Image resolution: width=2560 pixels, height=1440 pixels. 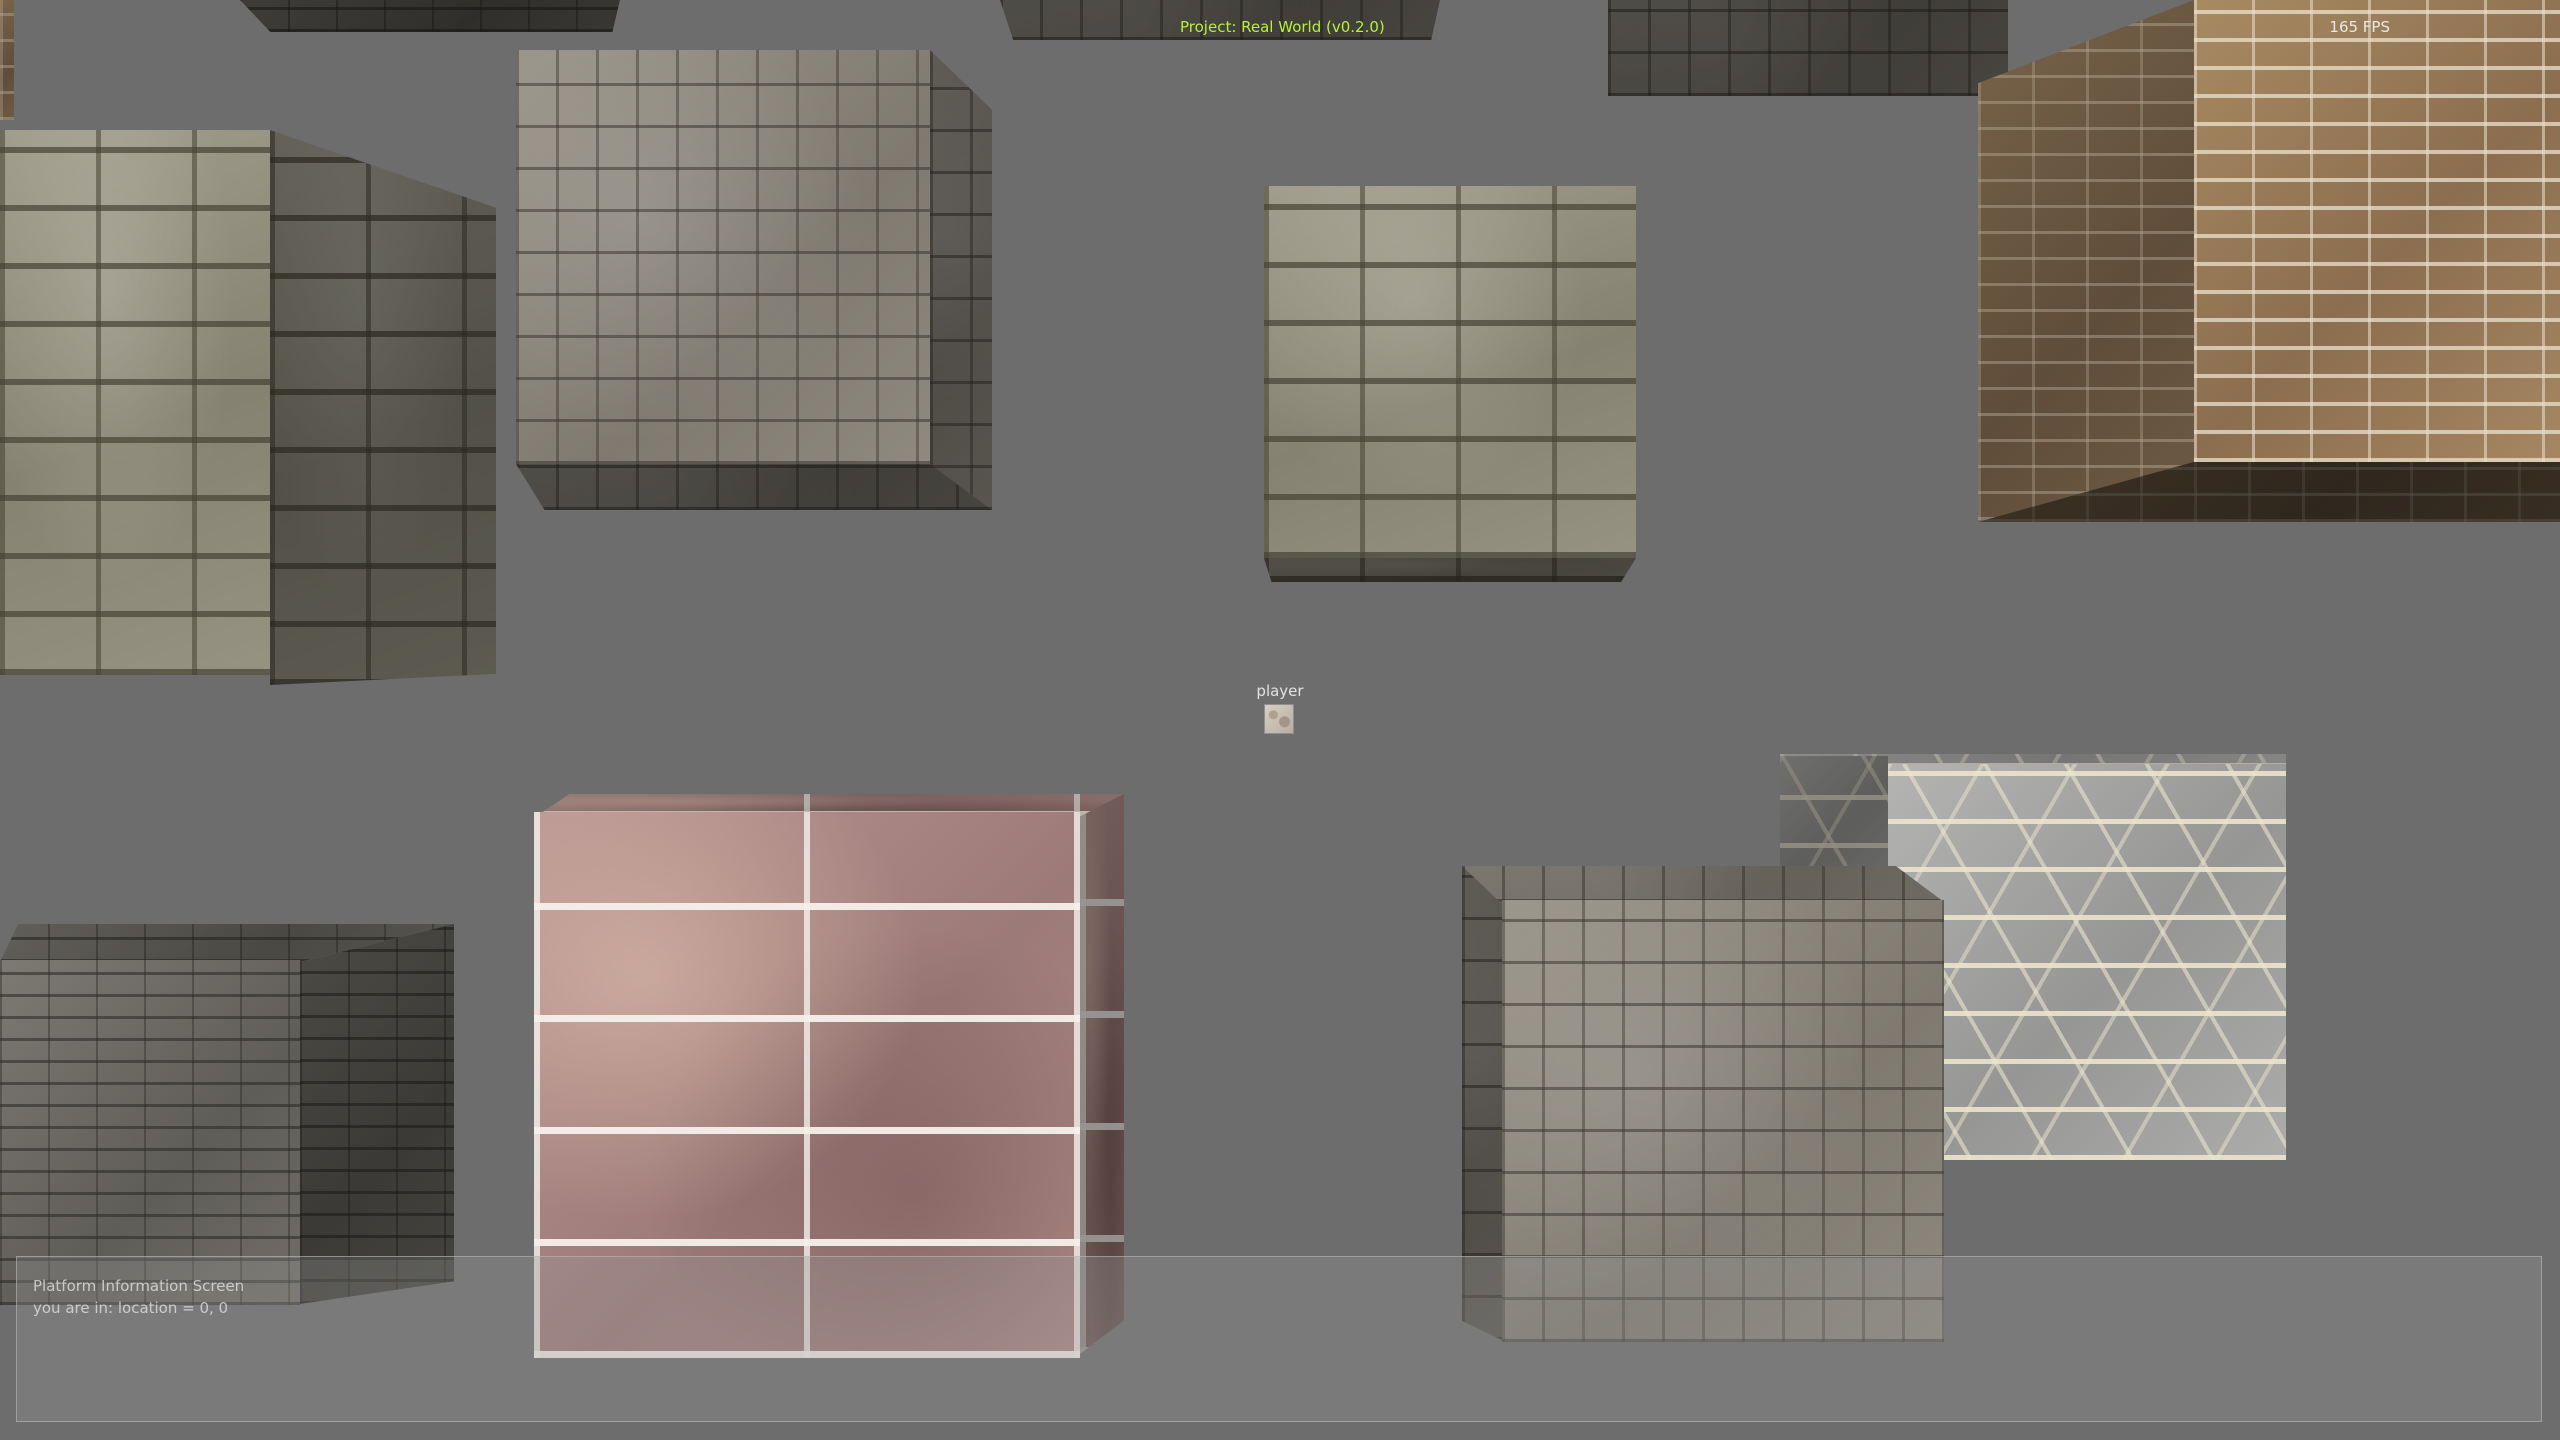 What do you see at coordinates (7, 60) in the screenshot?
I see `cube-left-edge-sliver` at bounding box center [7, 60].